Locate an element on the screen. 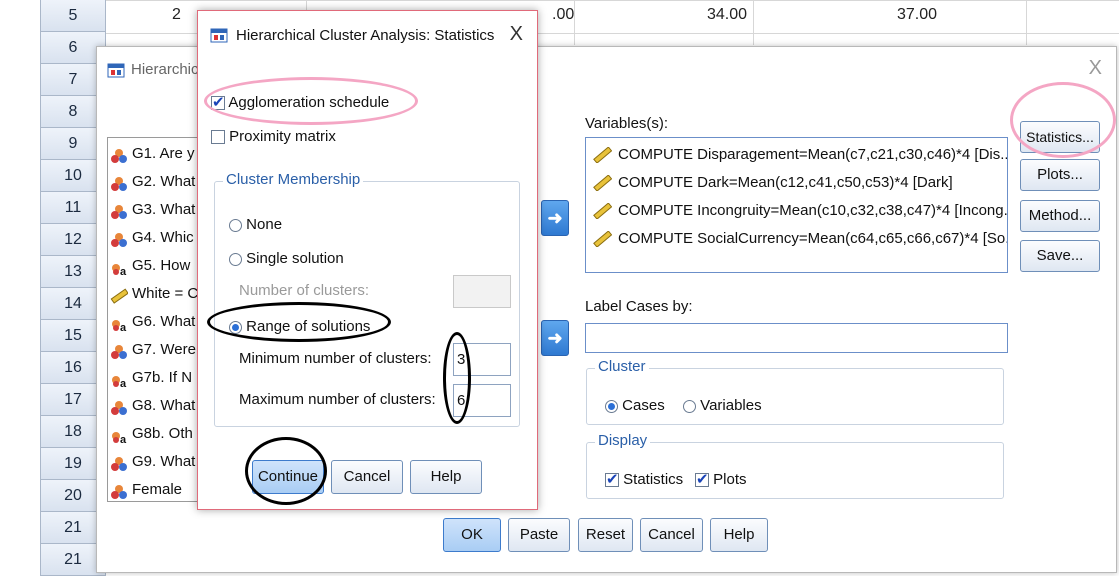 The image size is (1119, 576). list-item: Female is located at coordinates (146, 488).